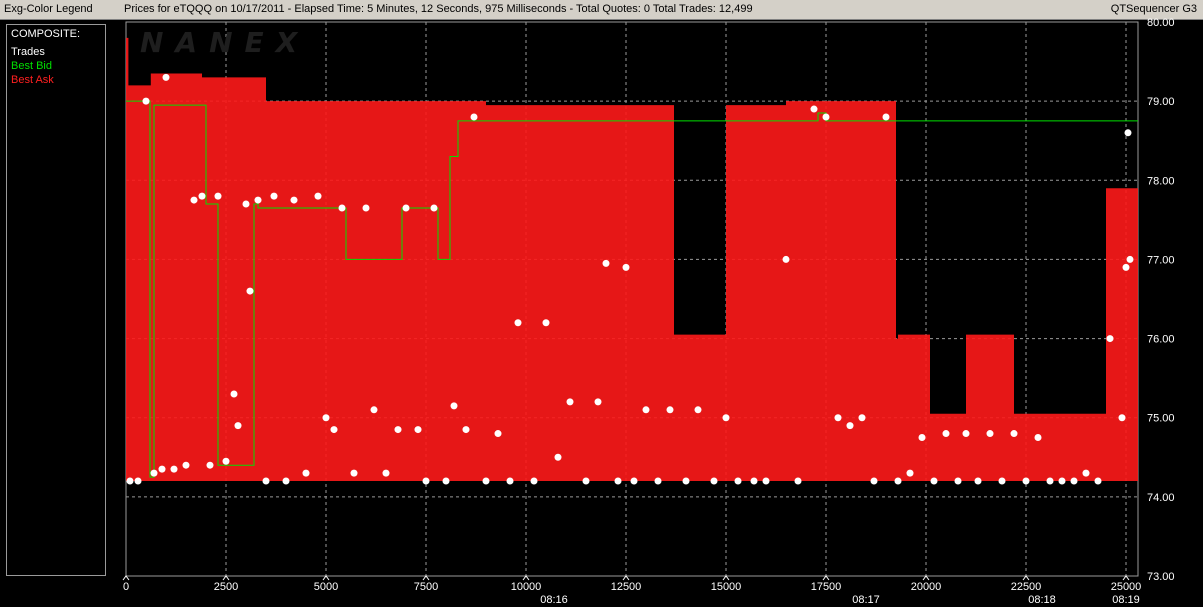  I want to click on x-tick-label: 25000, so click(1126, 587).